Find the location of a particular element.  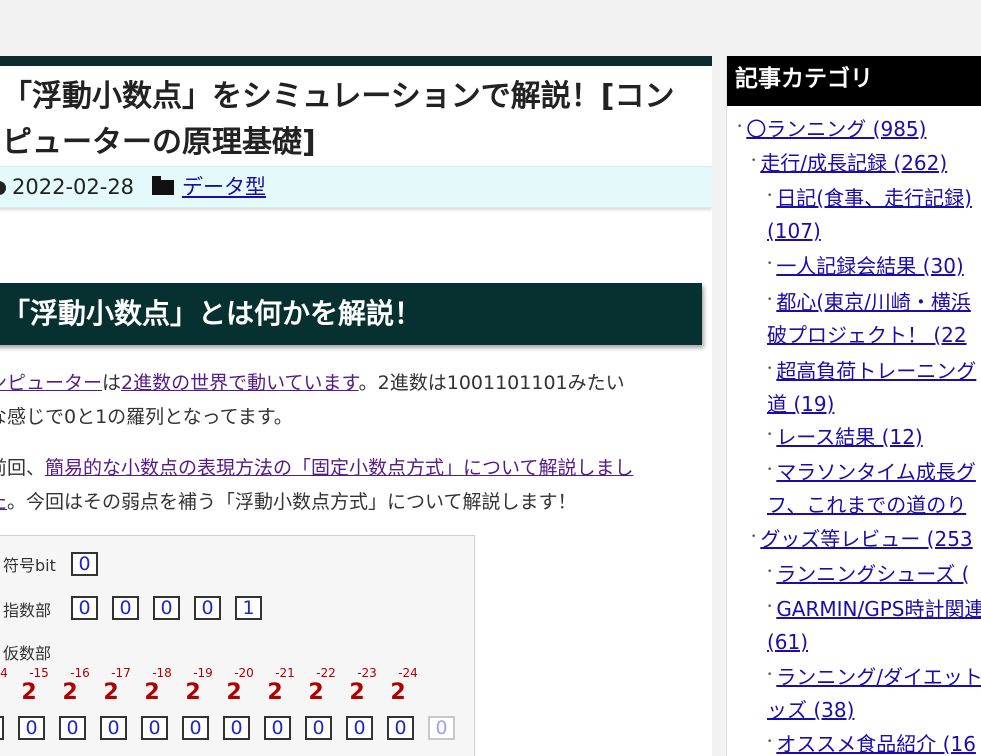

sidebar-category-link: 日記(食事、走行記録) (107) is located at coordinates (869, 214).